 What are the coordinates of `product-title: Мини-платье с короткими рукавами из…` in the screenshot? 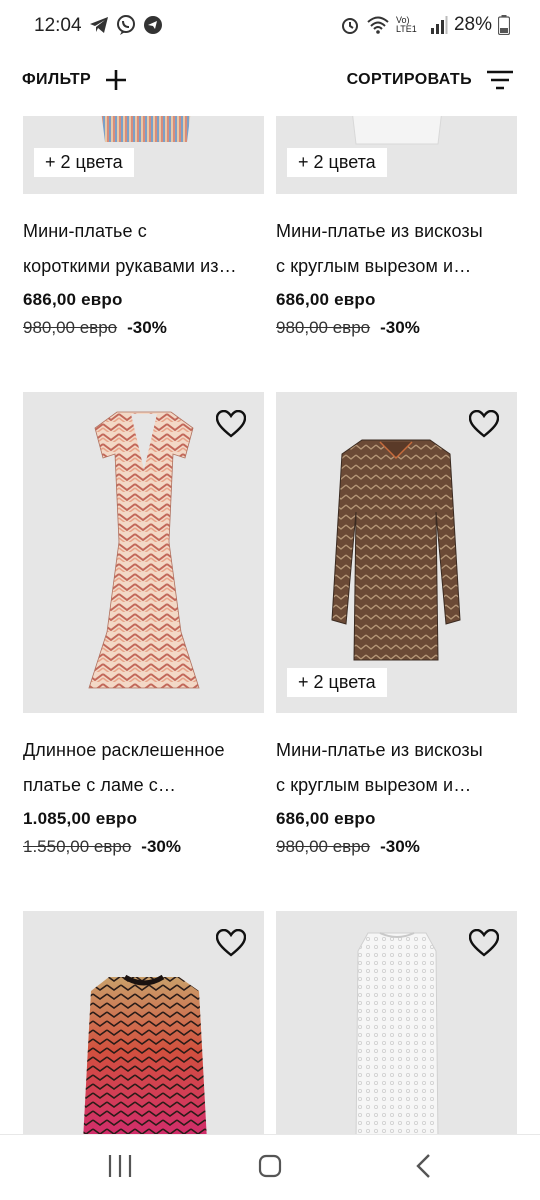 It's located at (143, 249).